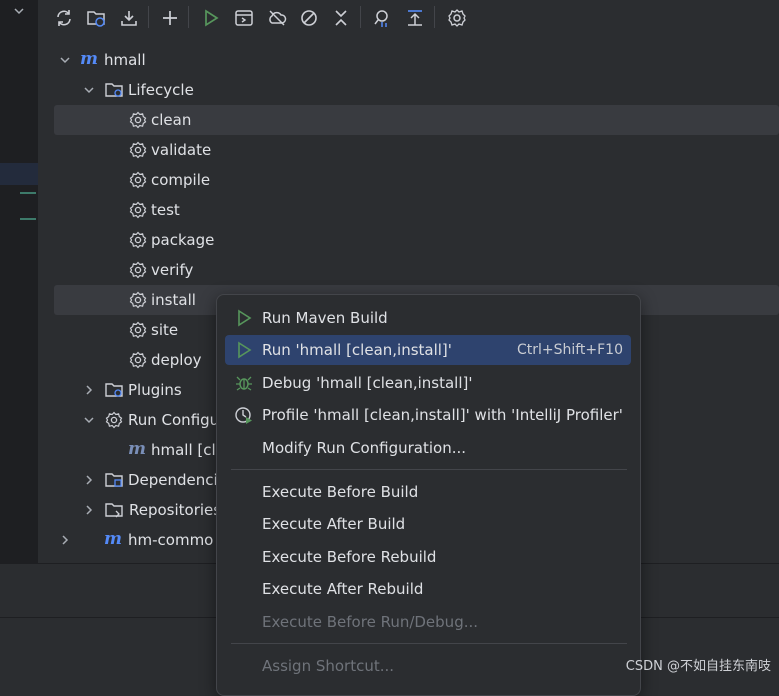  I want to click on terminal-icon, so click(244, 18).